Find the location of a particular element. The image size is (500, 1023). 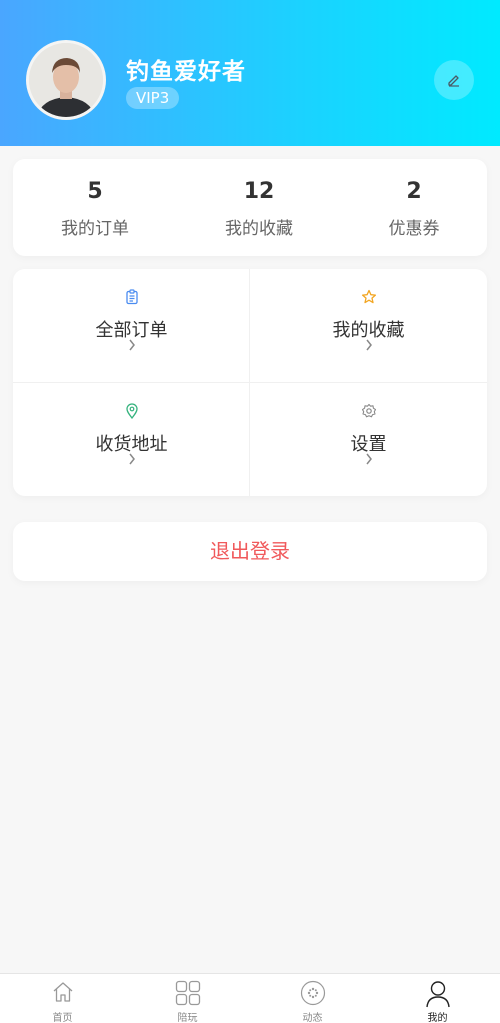

tab-label: 首页 is located at coordinates (62, 1018).